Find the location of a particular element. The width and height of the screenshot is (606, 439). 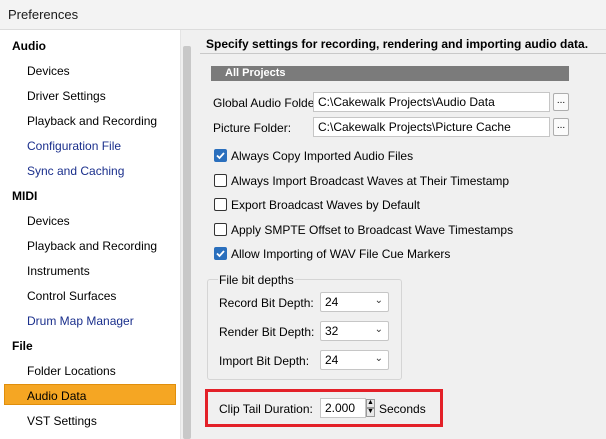

checkbox-smpte-offset is located at coordinates (220, 229).